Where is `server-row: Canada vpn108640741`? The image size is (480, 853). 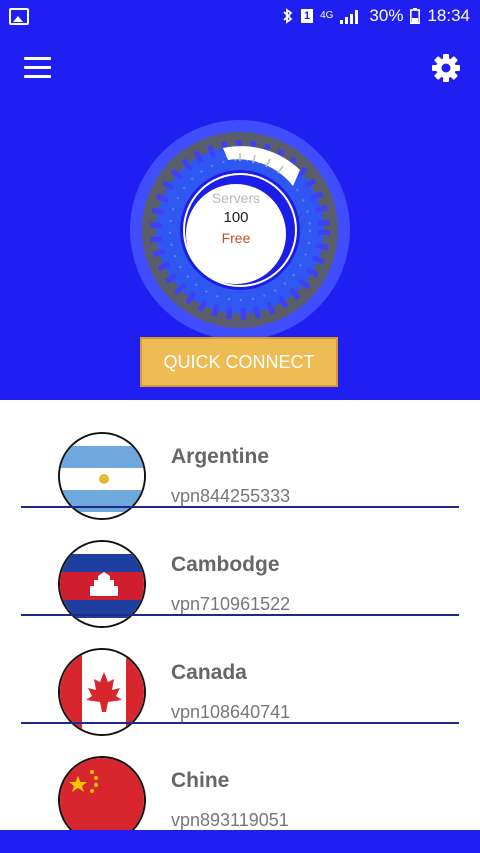 server-row: Canada vpn108640741 is located at coordinates (240, 676).